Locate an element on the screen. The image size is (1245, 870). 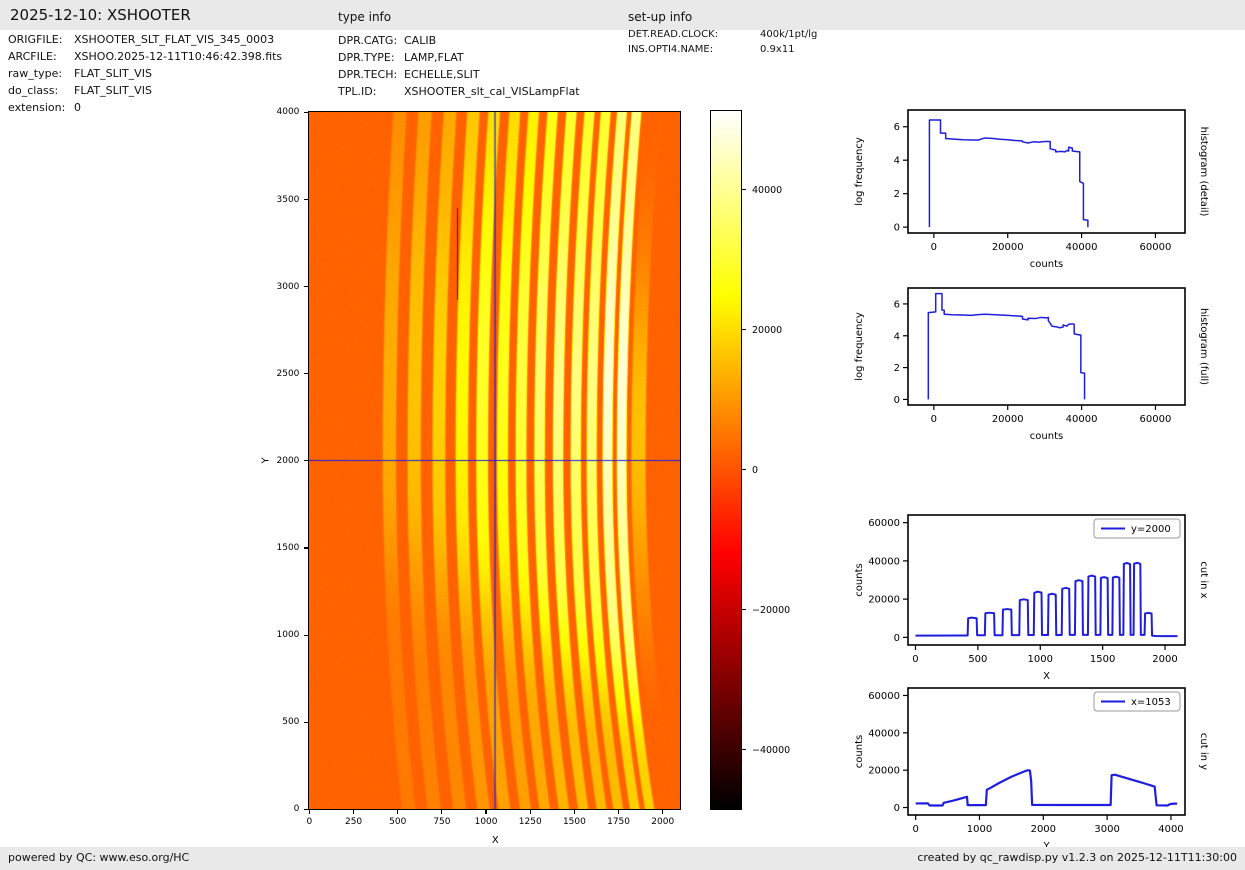
xaxis-label: counts is located at coordinates (1046, 436).